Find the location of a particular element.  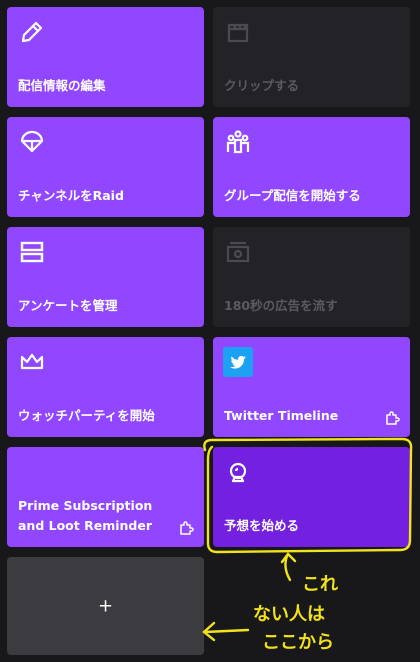

prime-reminder-tile: Prime Subscription and Loot Reminder is located at coordinates (105, 497).